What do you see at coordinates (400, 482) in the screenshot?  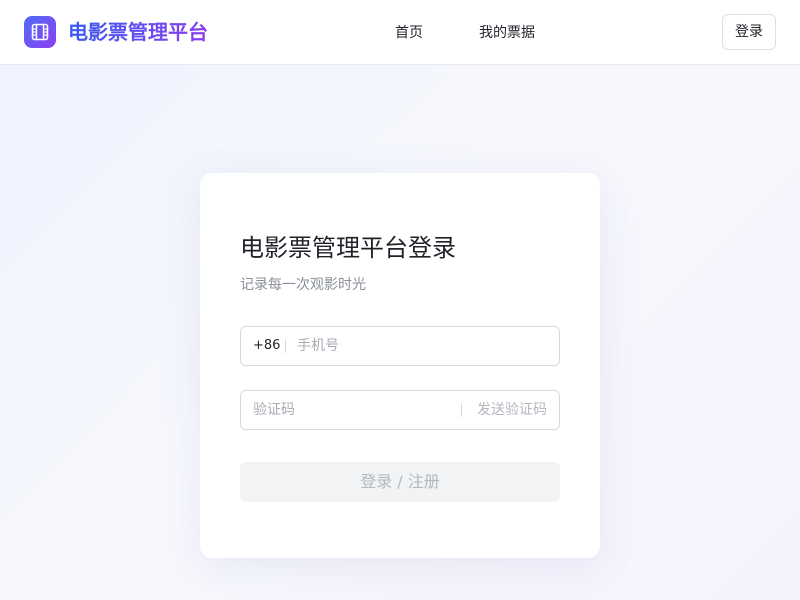 I see `login-register-button: 登录 / 注册` at bounding box center [400, 482].